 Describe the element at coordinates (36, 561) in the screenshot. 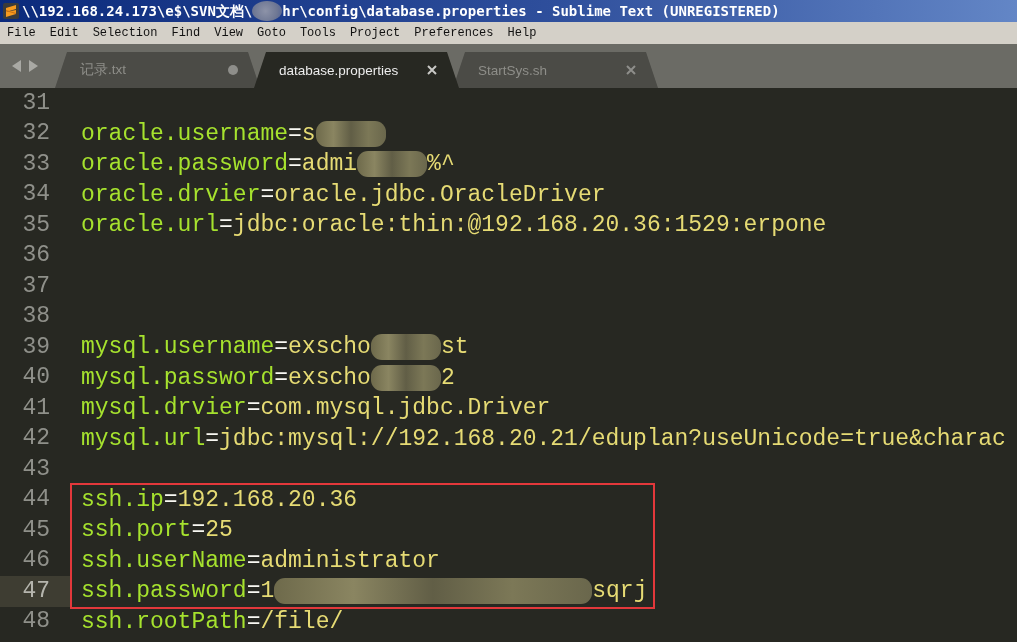

I see `line-number: 46` at that location.